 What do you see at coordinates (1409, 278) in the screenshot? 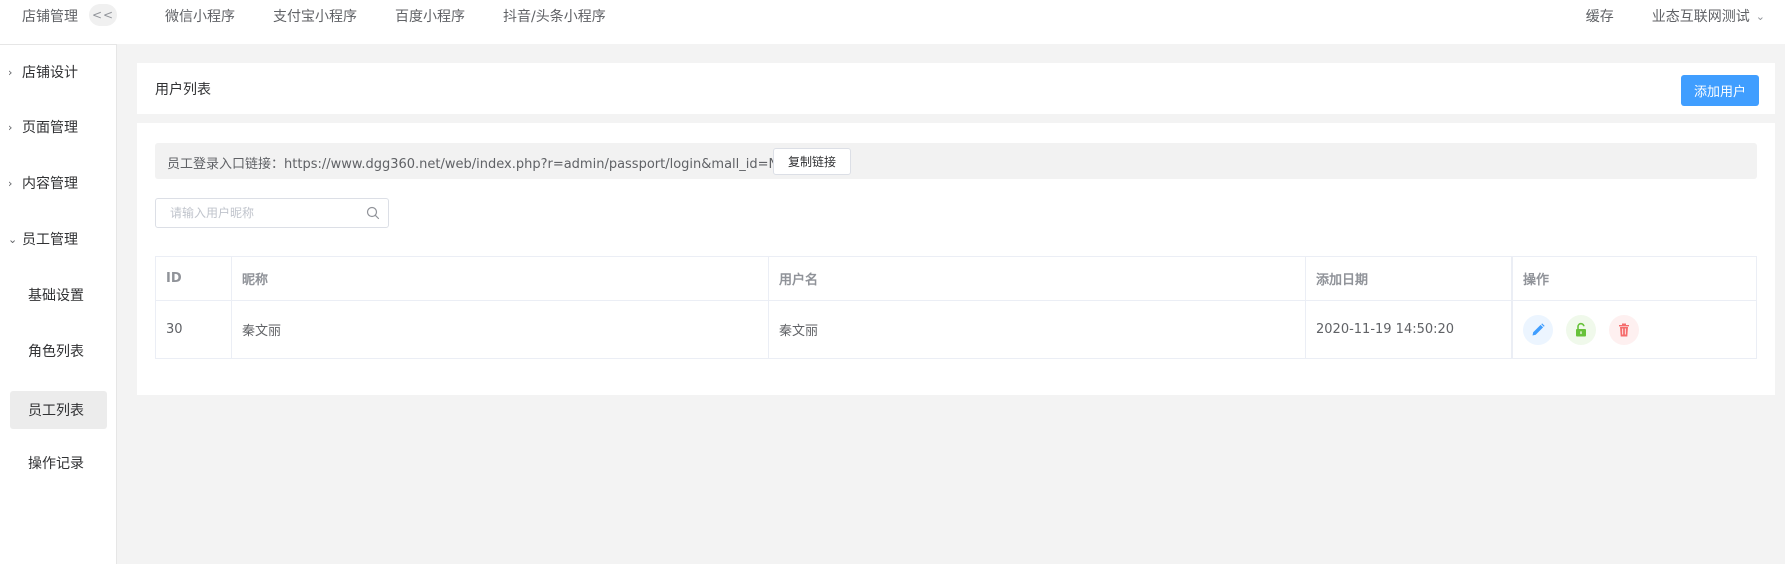
I see `column-header-date: 添加日期` at bounding box center [1409, 278].